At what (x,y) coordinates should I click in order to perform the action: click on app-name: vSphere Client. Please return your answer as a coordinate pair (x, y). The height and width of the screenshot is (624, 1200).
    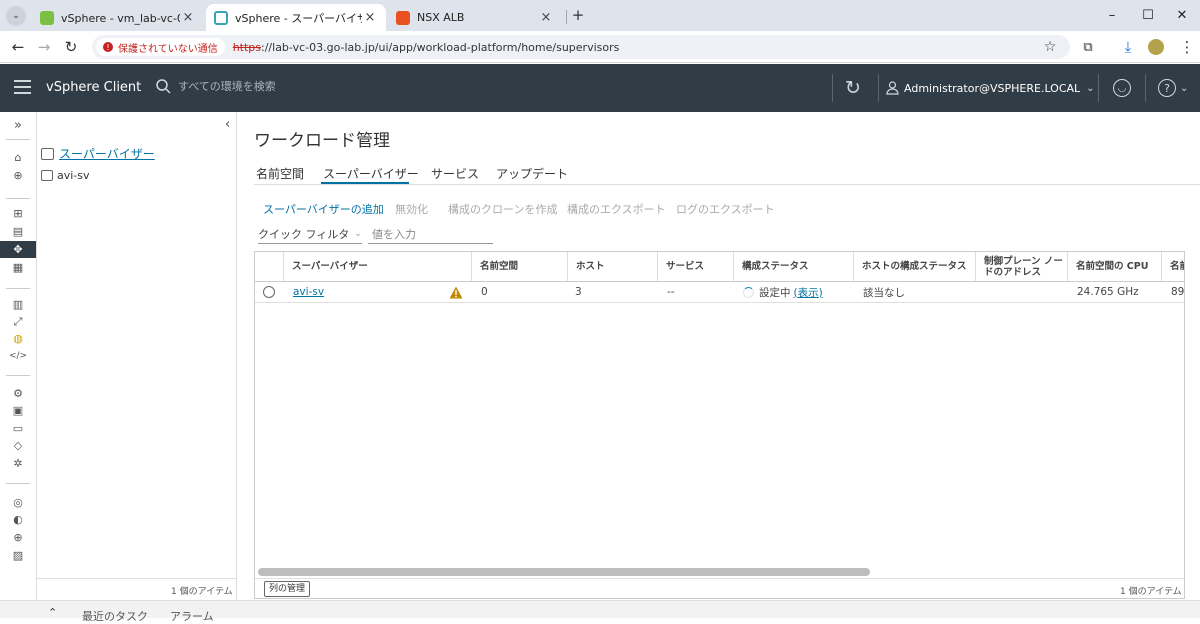
    Looking at the image, I should click on (93, 87).